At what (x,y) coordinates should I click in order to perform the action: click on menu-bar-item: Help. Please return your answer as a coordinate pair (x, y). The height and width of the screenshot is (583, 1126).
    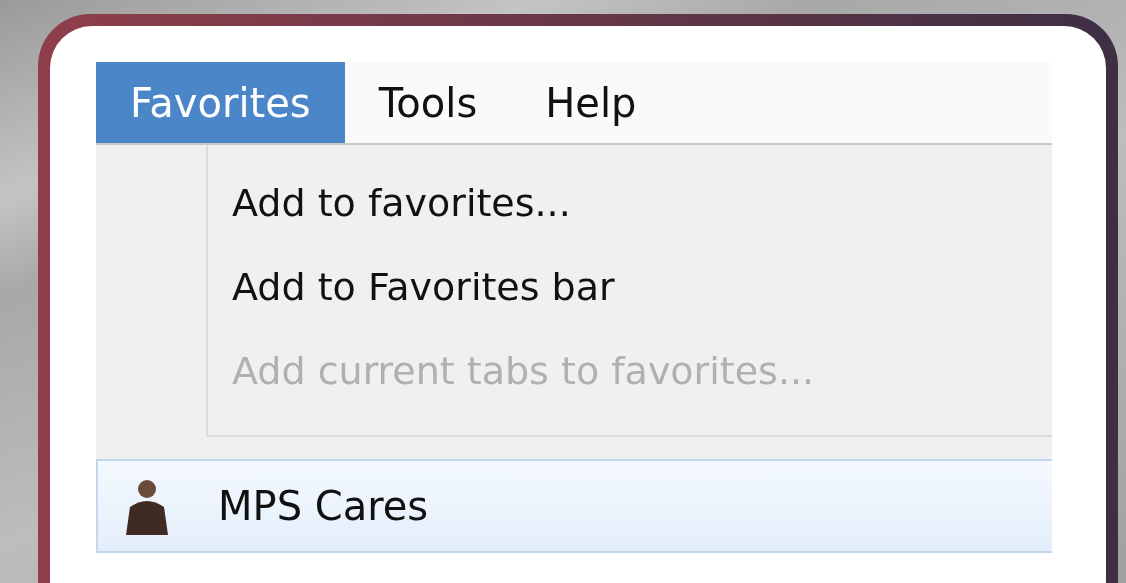
    Looking at the image, I should click on (591, 102).